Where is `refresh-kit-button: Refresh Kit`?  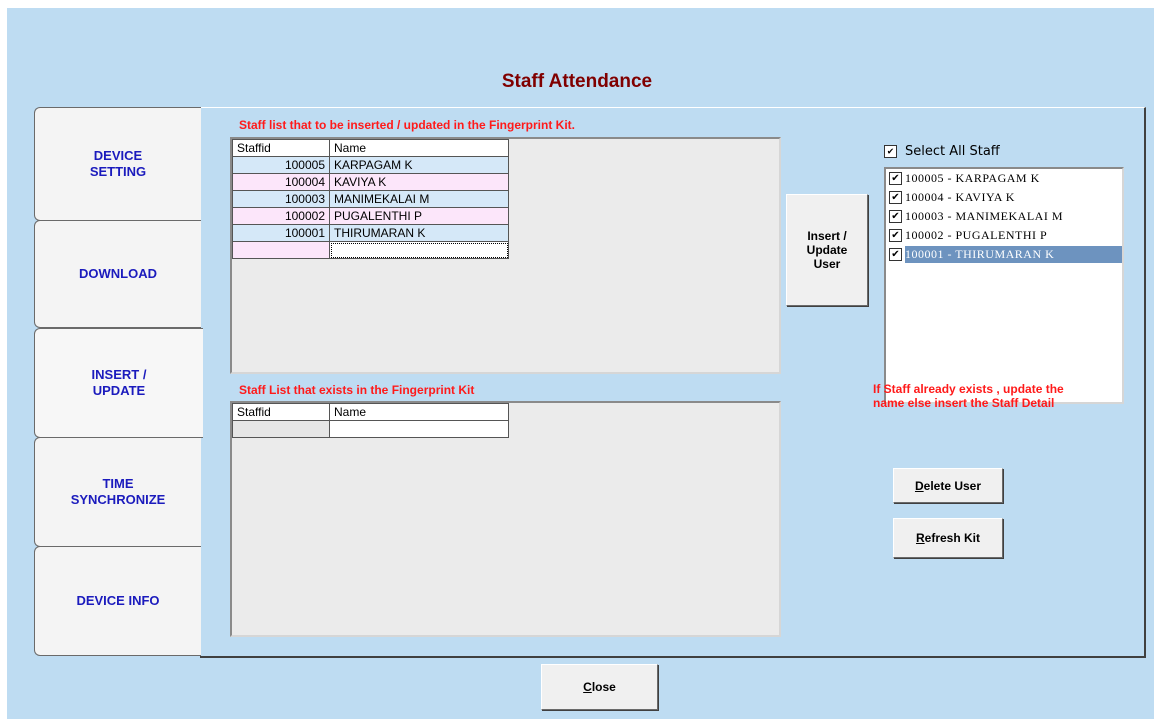 refresh-kit-button: Refresh Kit is located at coordinates (948, 538).